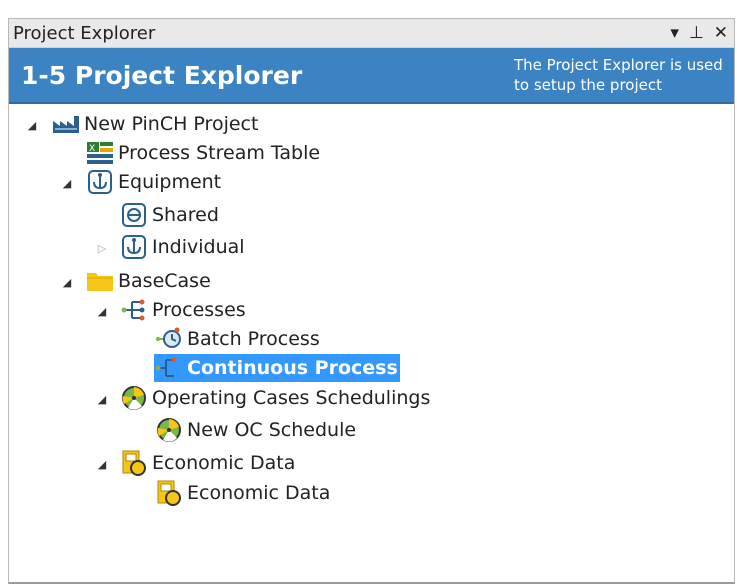  Describe the element at coordinates (721, 33) in the screenshot. I see `close-icon: ✕` at that location.